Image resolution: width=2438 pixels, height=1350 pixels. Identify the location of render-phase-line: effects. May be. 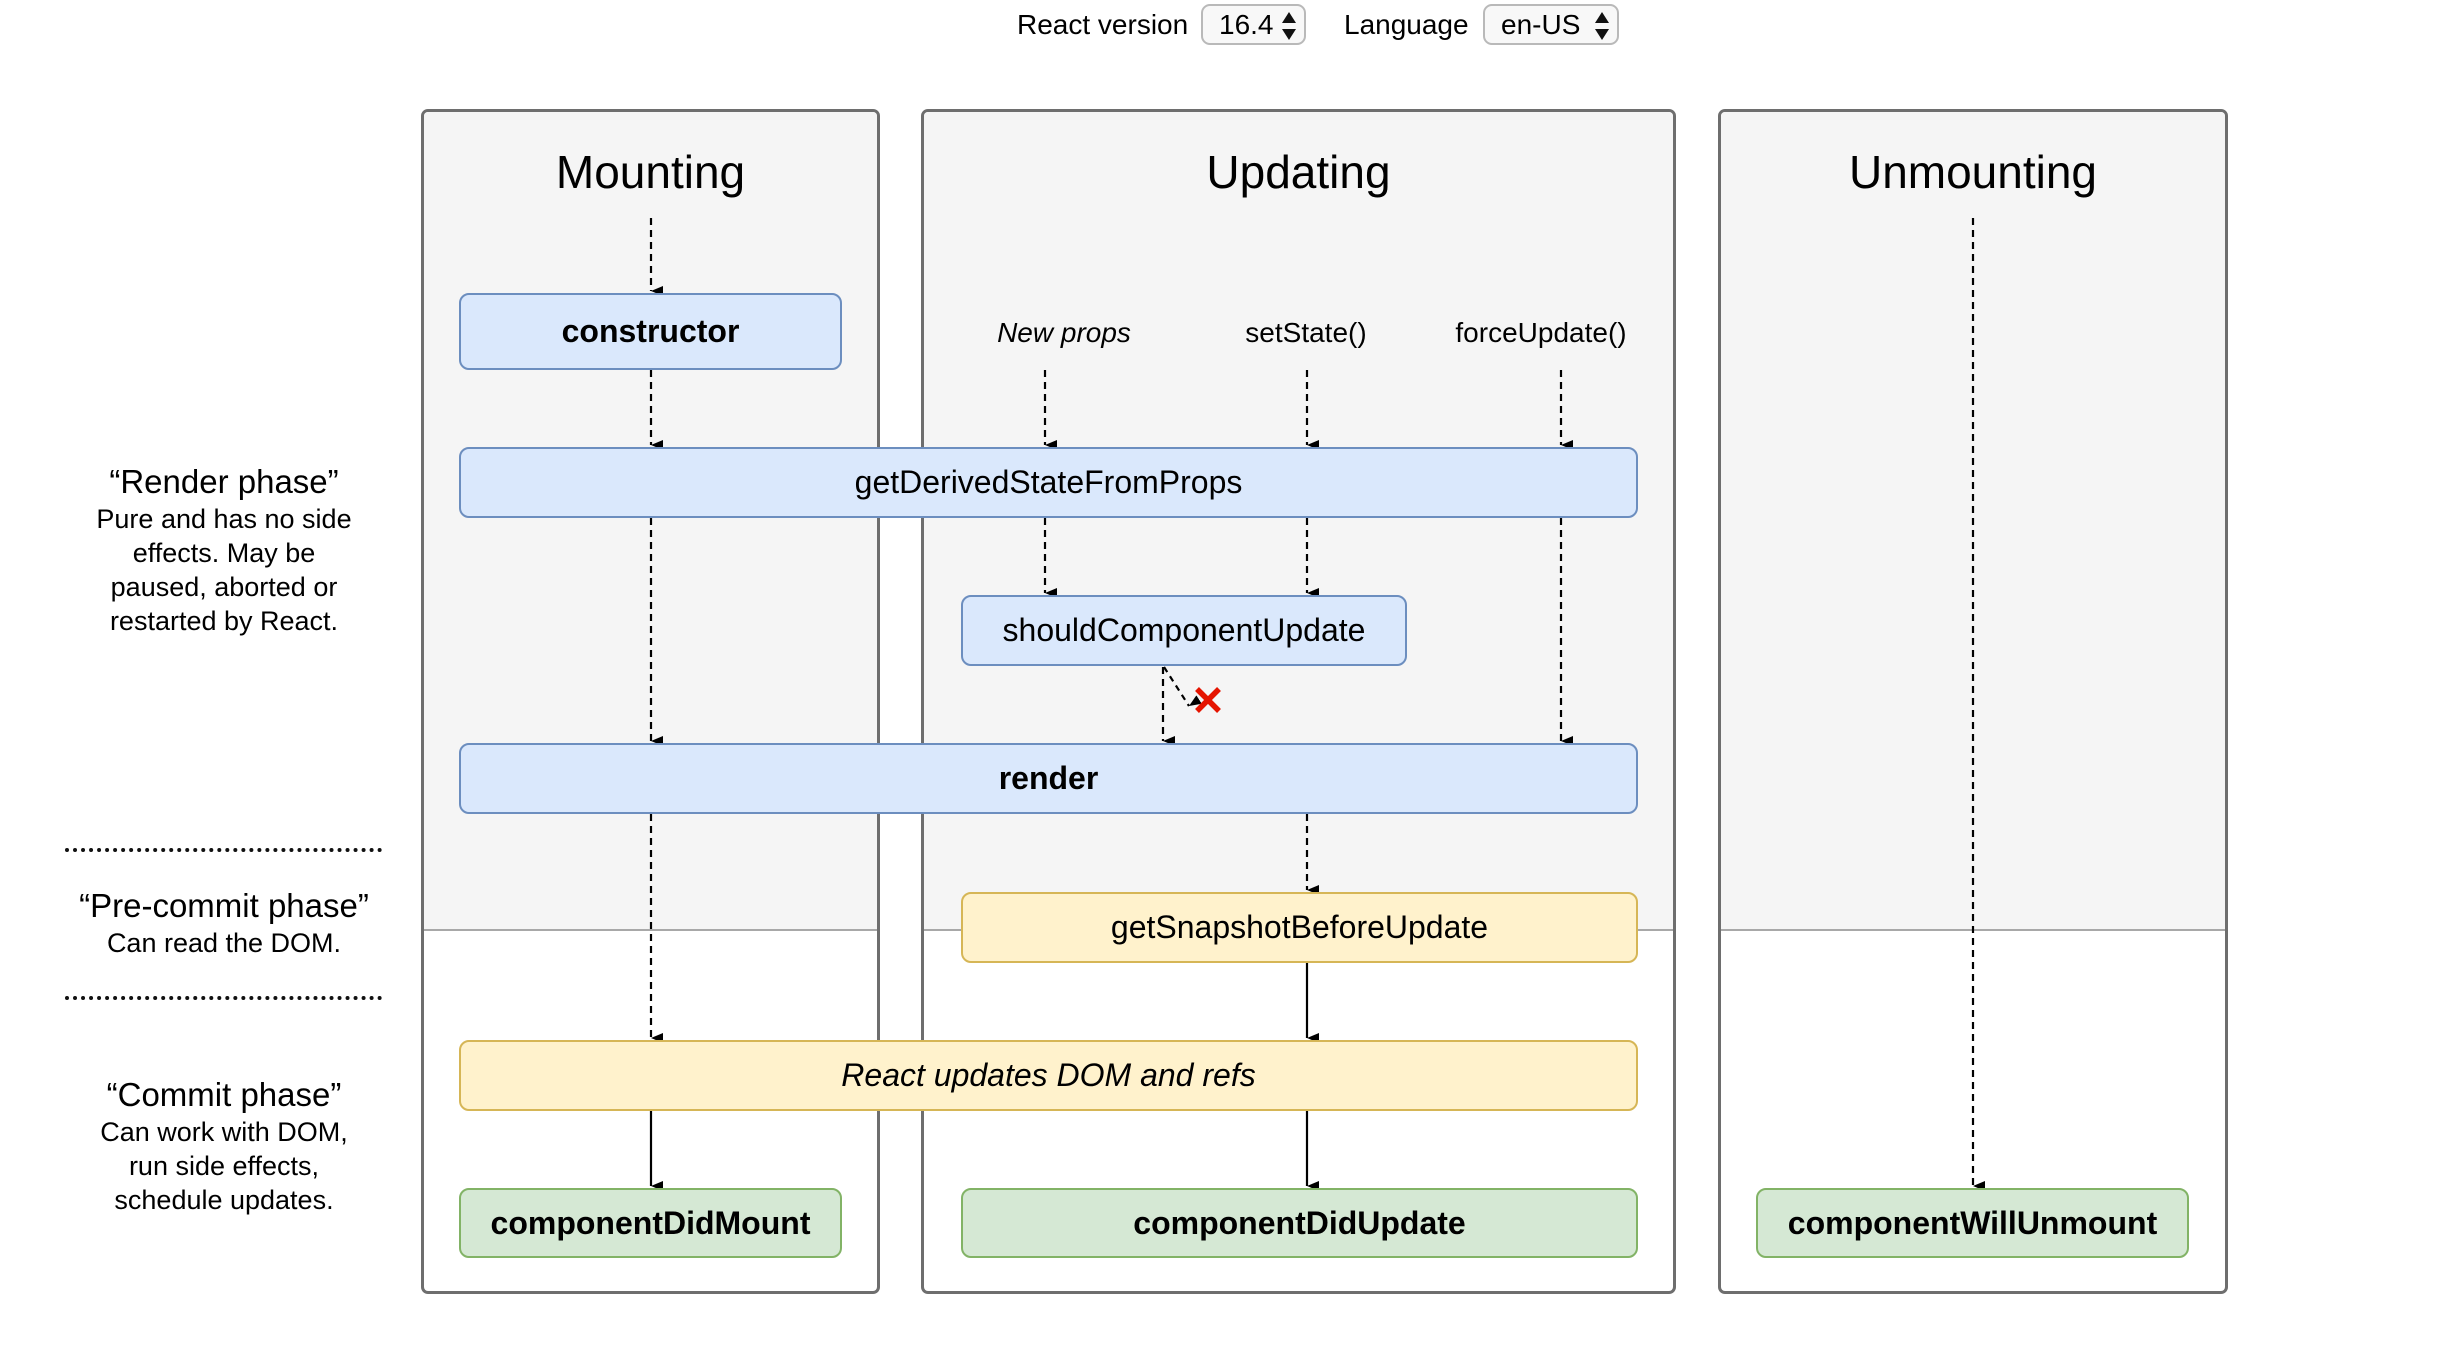
(224, 553).